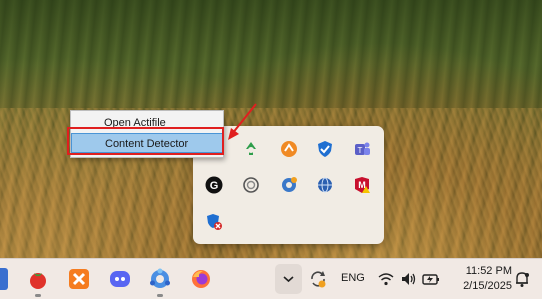  I want to click on firefox-icon, so click(201, 279).